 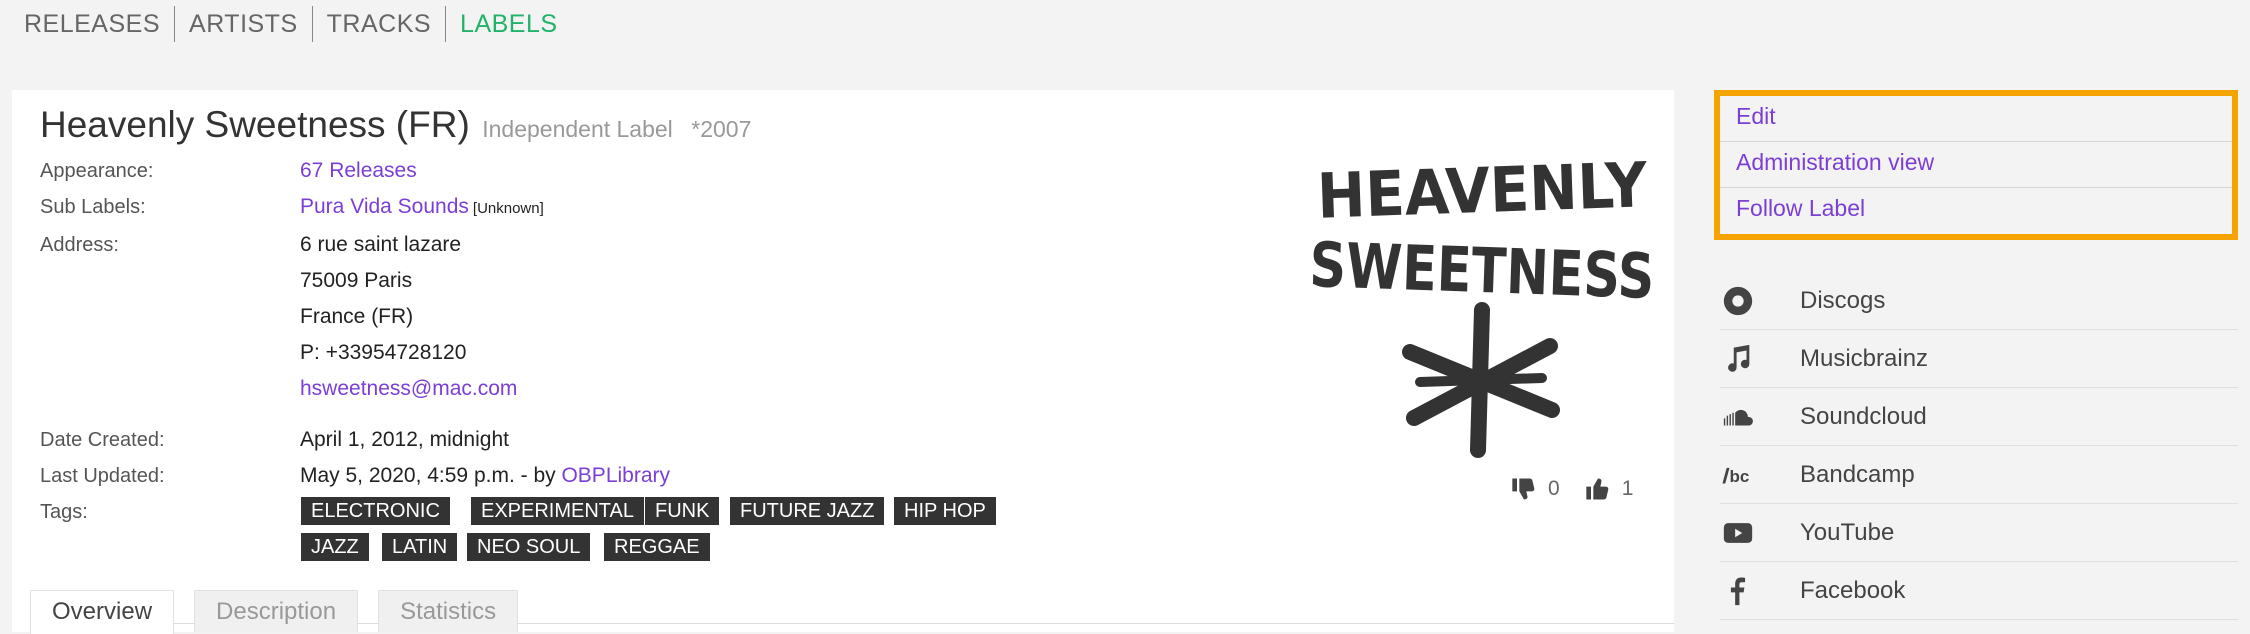 I want to click on tag: EXPERIMENTAL, so click(x=557, y=511).